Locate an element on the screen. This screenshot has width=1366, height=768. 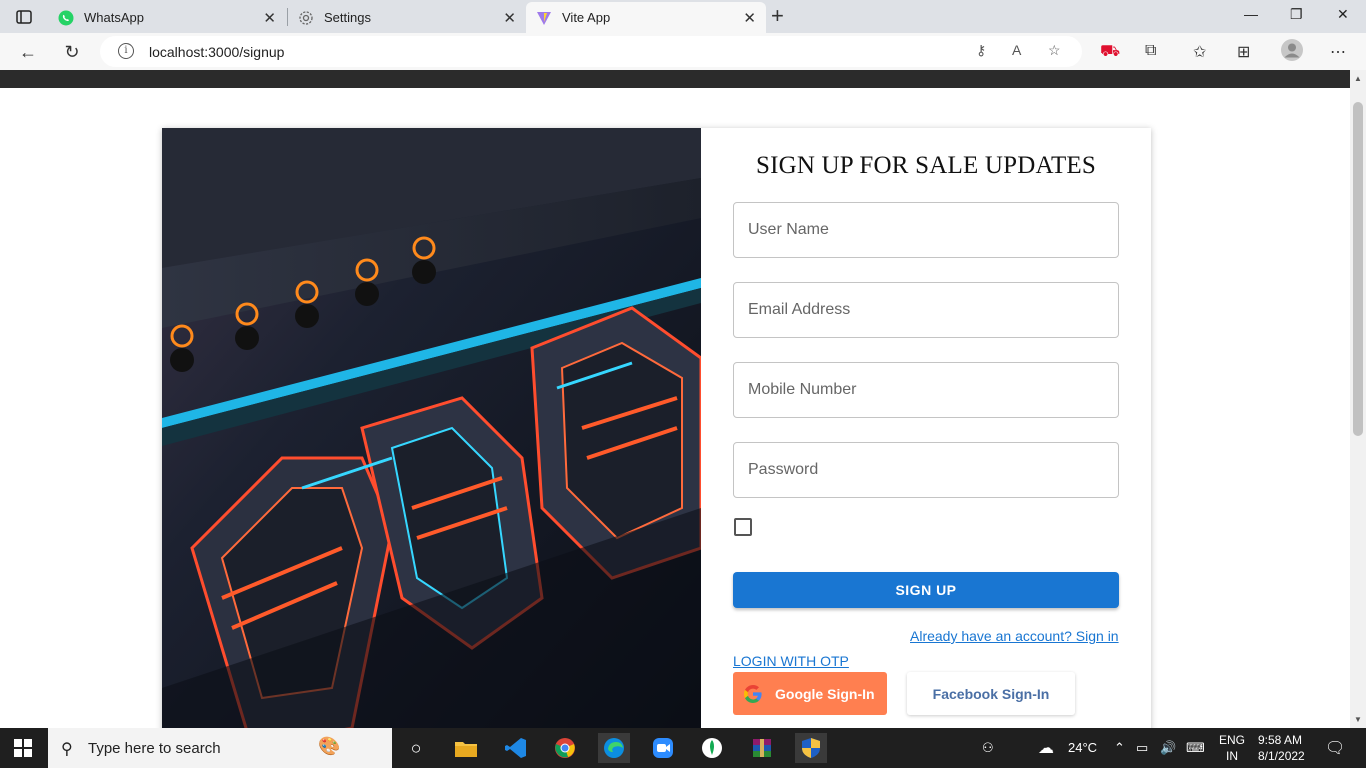
extensions-icon: ⧉ is located at coordinates (1150, 51).